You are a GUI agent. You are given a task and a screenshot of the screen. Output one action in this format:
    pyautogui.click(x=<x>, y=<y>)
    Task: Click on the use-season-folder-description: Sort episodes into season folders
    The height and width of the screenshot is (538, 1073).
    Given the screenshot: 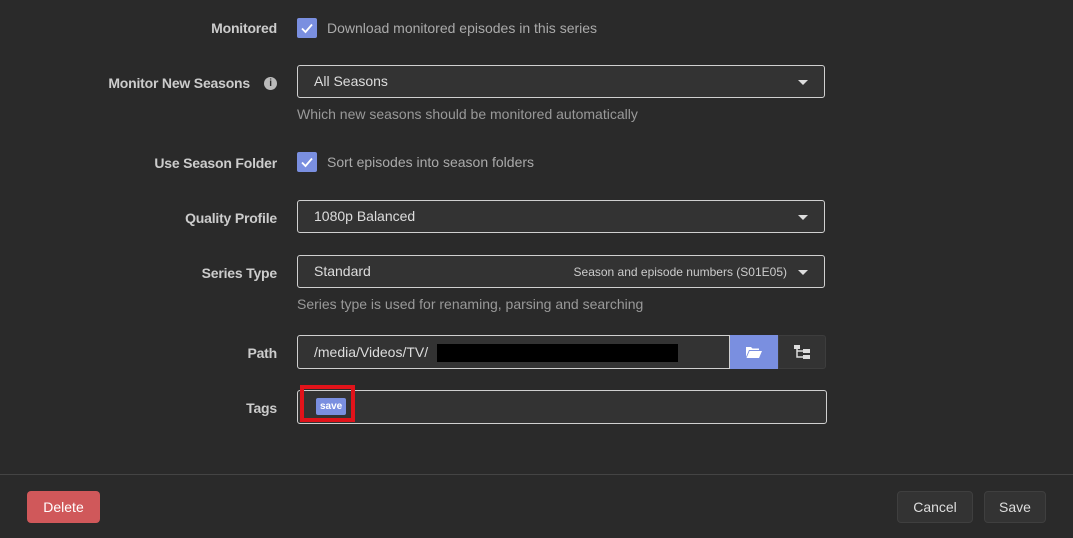 What is the action you would take?
    pyautogui.click(x=431, y=162)
    